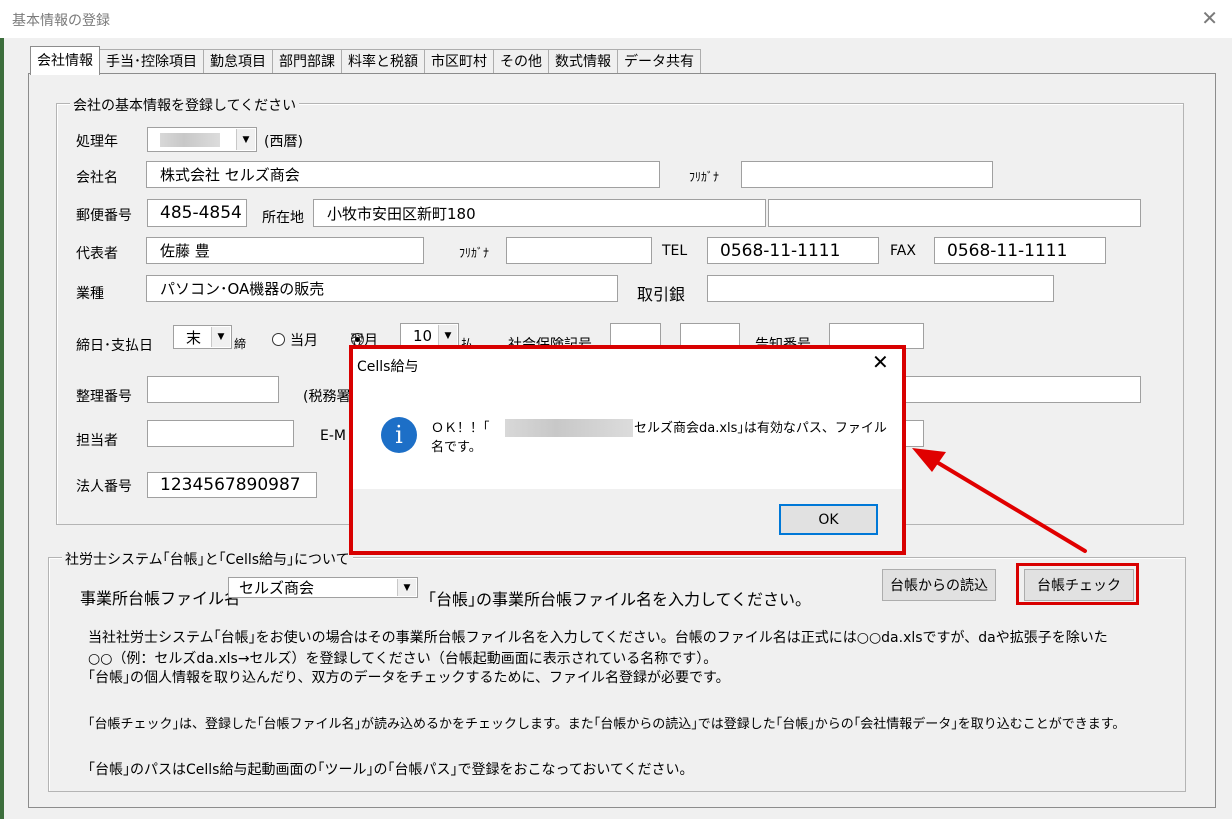  I want to click on annotation-arrow, so click(999, 500).